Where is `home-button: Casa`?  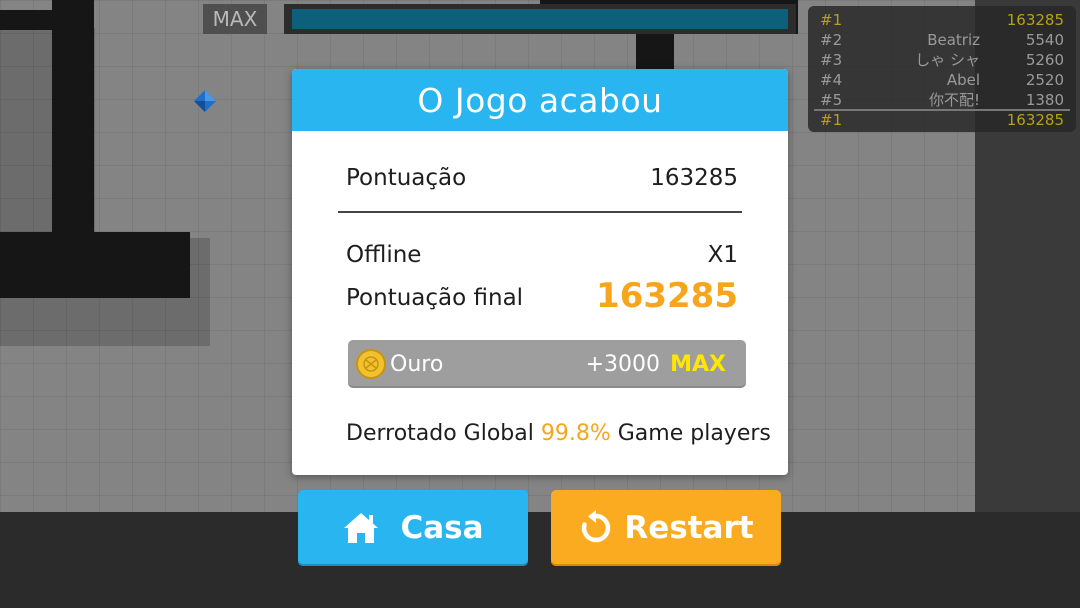 home-button: Casa is located at coordinates (413, 528).